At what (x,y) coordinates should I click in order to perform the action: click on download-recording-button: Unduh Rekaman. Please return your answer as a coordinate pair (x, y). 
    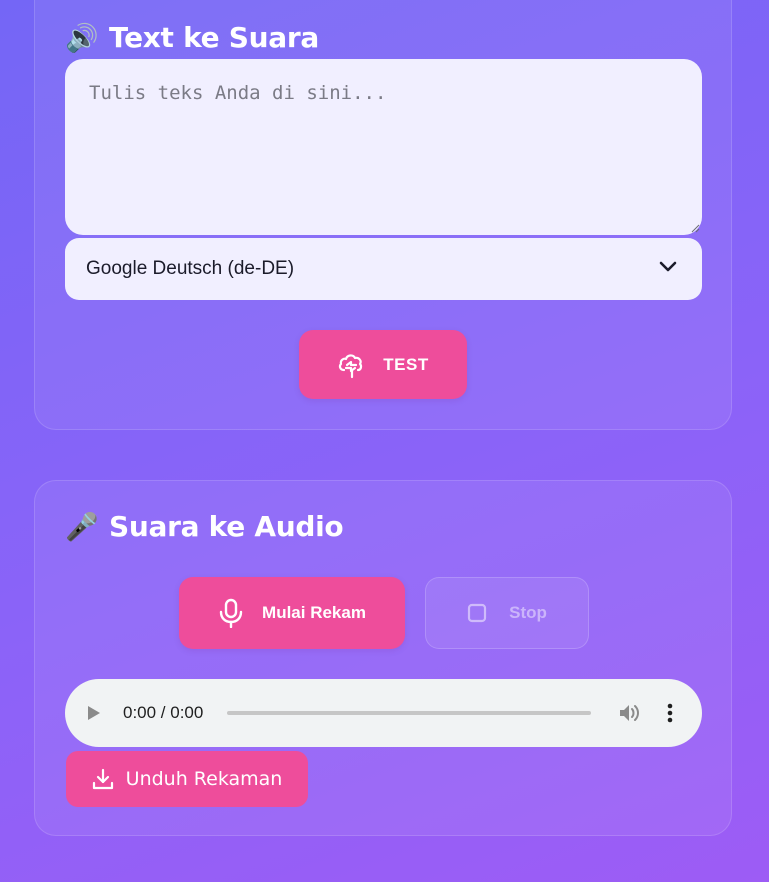
    Looking at the image, I should click on (187, 779).